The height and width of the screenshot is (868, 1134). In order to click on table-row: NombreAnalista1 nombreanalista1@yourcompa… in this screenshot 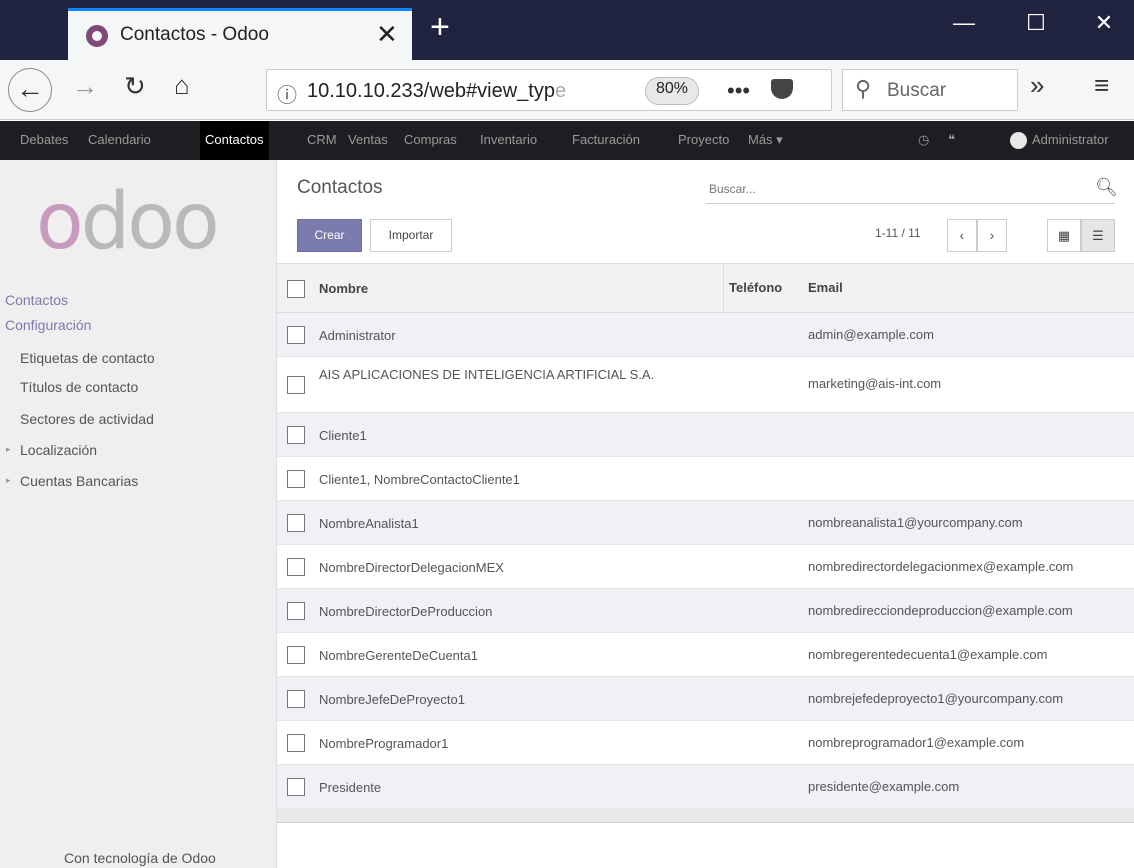, I will do `click(705, 523)`.